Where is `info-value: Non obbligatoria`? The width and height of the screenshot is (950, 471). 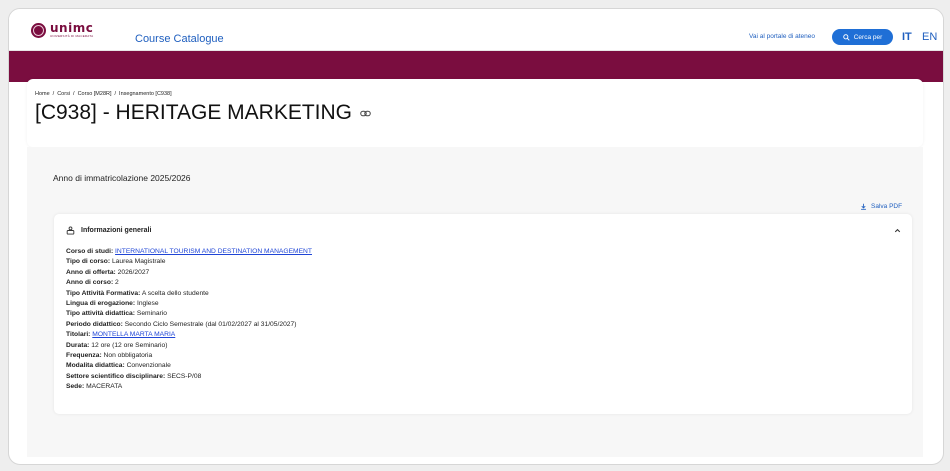 info-value: Non obbligatoria is located at coordinates (128, 356).